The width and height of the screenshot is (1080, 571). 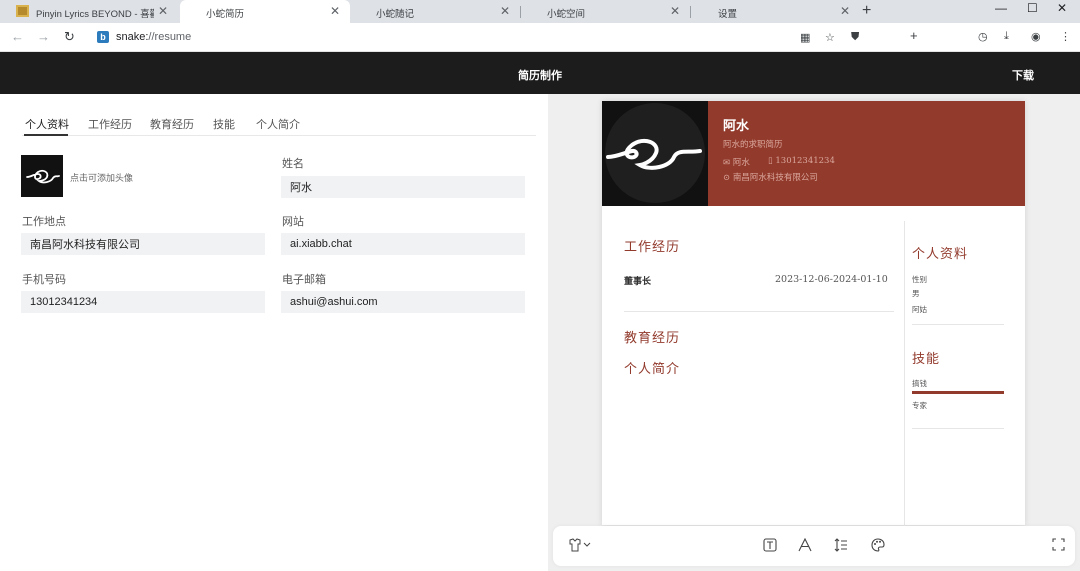 I want to click on hobby-value: 阿姑, so click(x=919, y=309).